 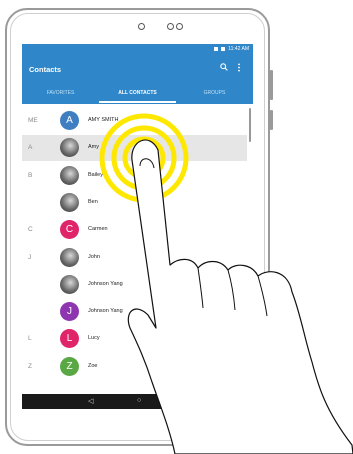 I want to click on contact-avatar: L, so click(x=69, y=339).